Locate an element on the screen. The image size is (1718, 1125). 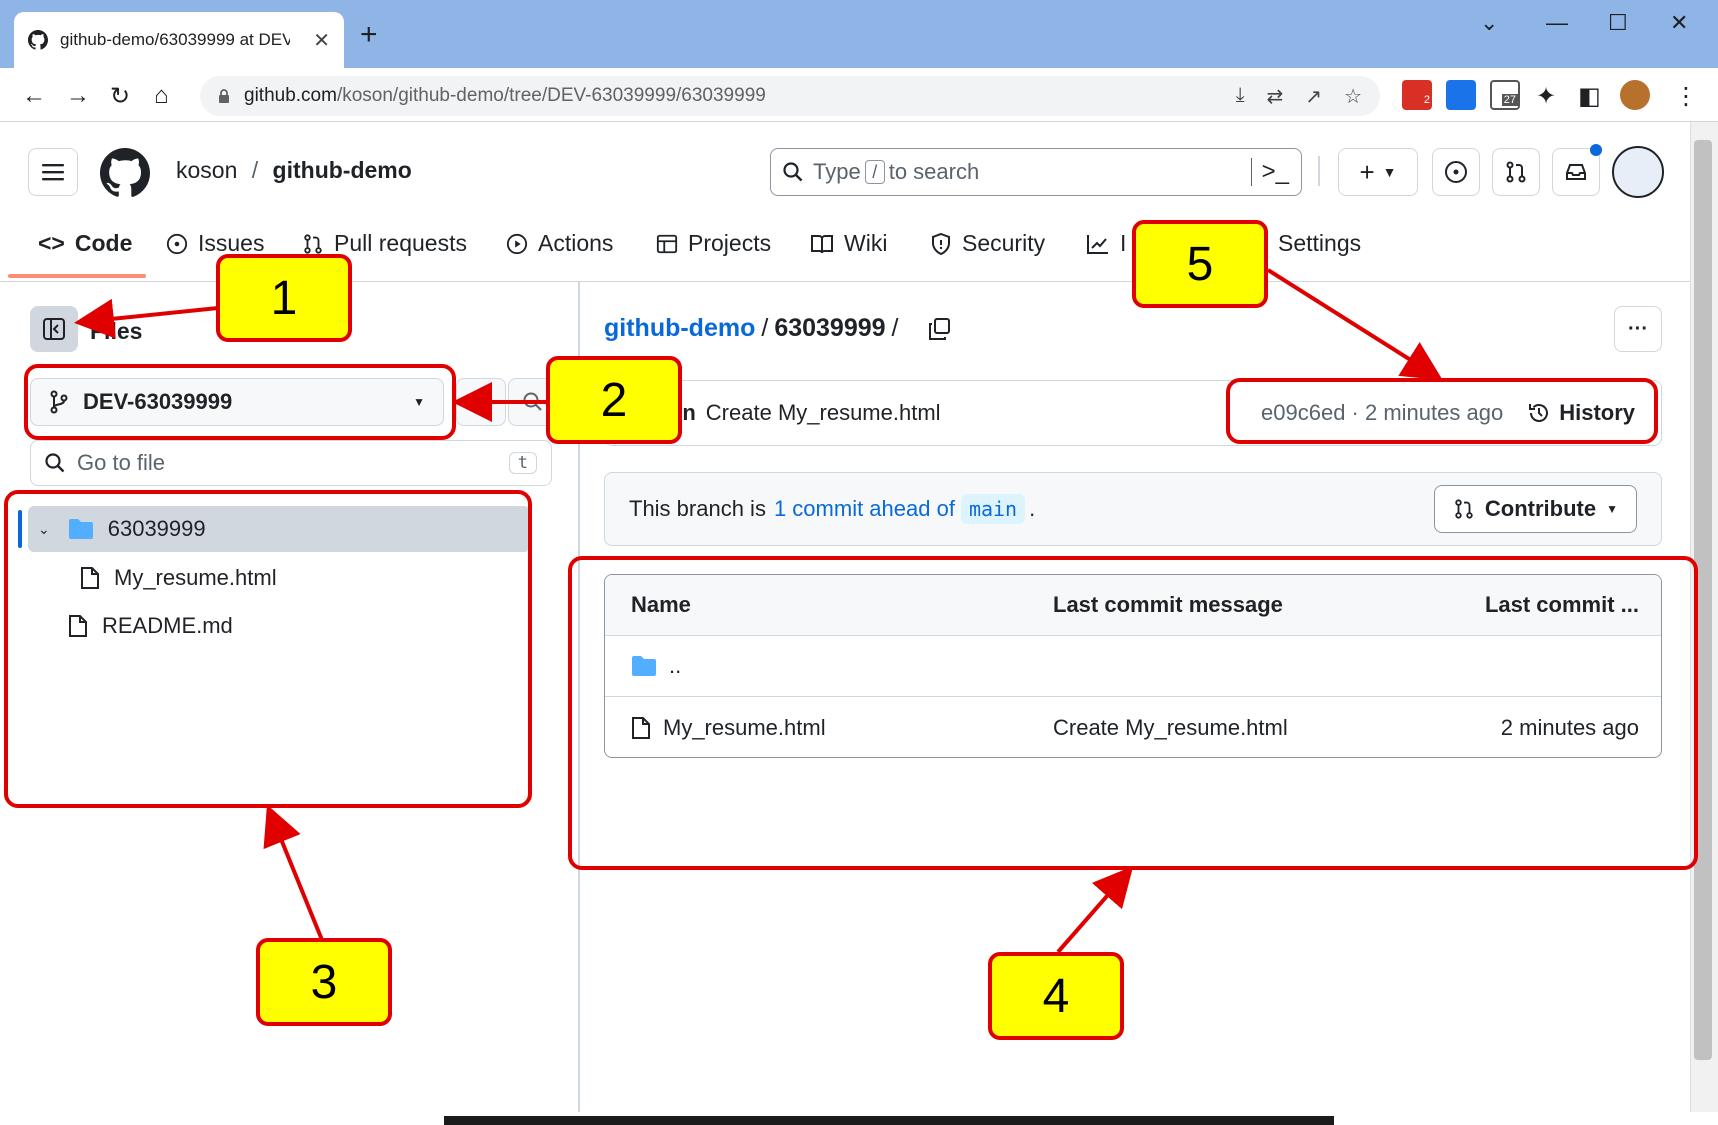
callout-5: 5 is located at coordinates (1200, 264).